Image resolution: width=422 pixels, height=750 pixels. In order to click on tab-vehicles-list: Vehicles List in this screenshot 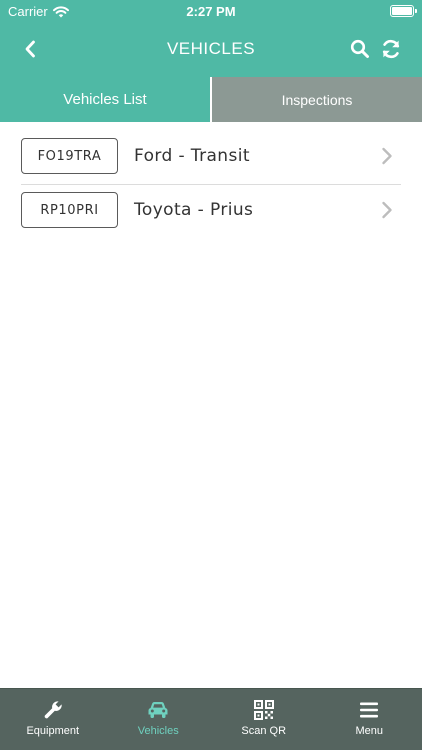, I will do `click(105, 99)`.